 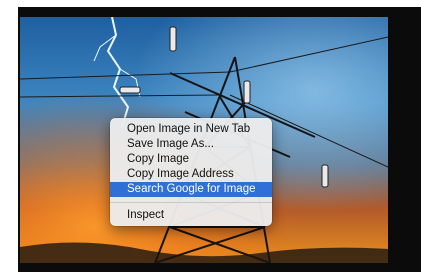 I want to click on menu-open-image-new-tab: Open Image in New Tab, so click(x=191, y=129).